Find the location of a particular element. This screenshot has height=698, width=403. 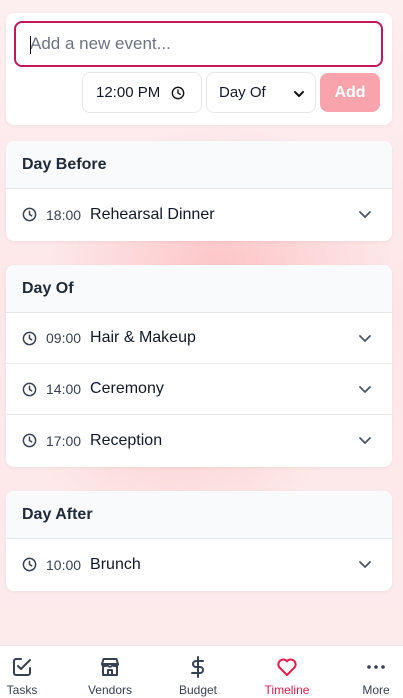

event-row: 10:00 Brunch is located at coordinates (199, 564).